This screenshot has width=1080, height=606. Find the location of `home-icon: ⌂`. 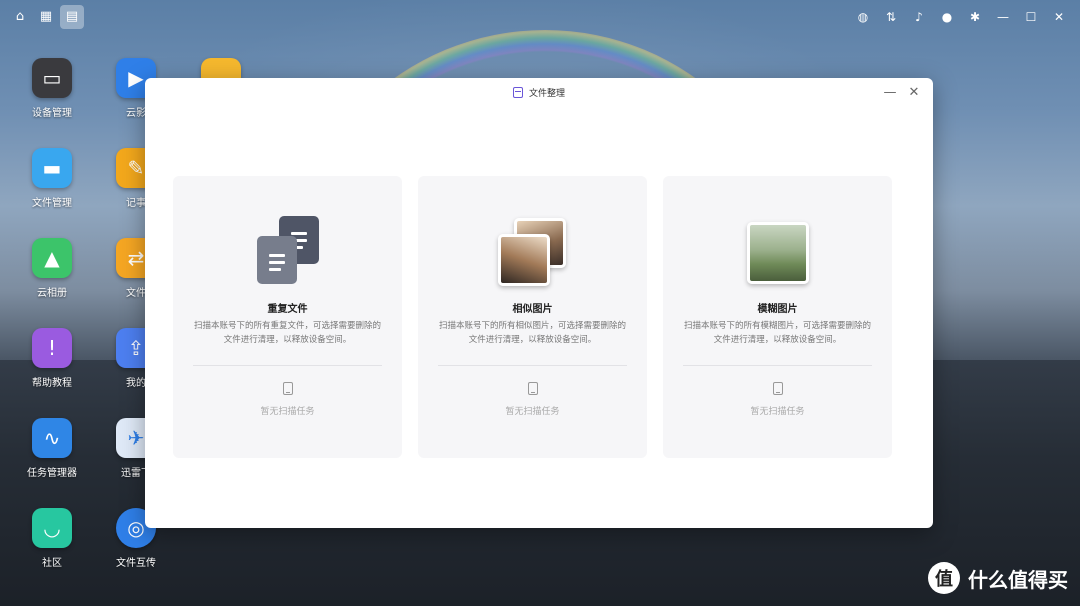

home-icon: ⌂ is located at coordinates (20, 17).